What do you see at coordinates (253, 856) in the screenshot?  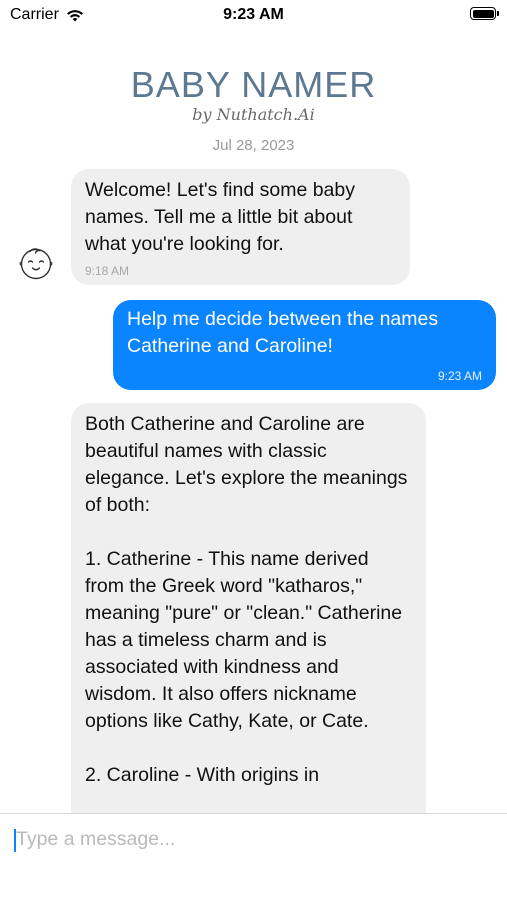 I see `message-input-bar` at bounding box center [253, 856].